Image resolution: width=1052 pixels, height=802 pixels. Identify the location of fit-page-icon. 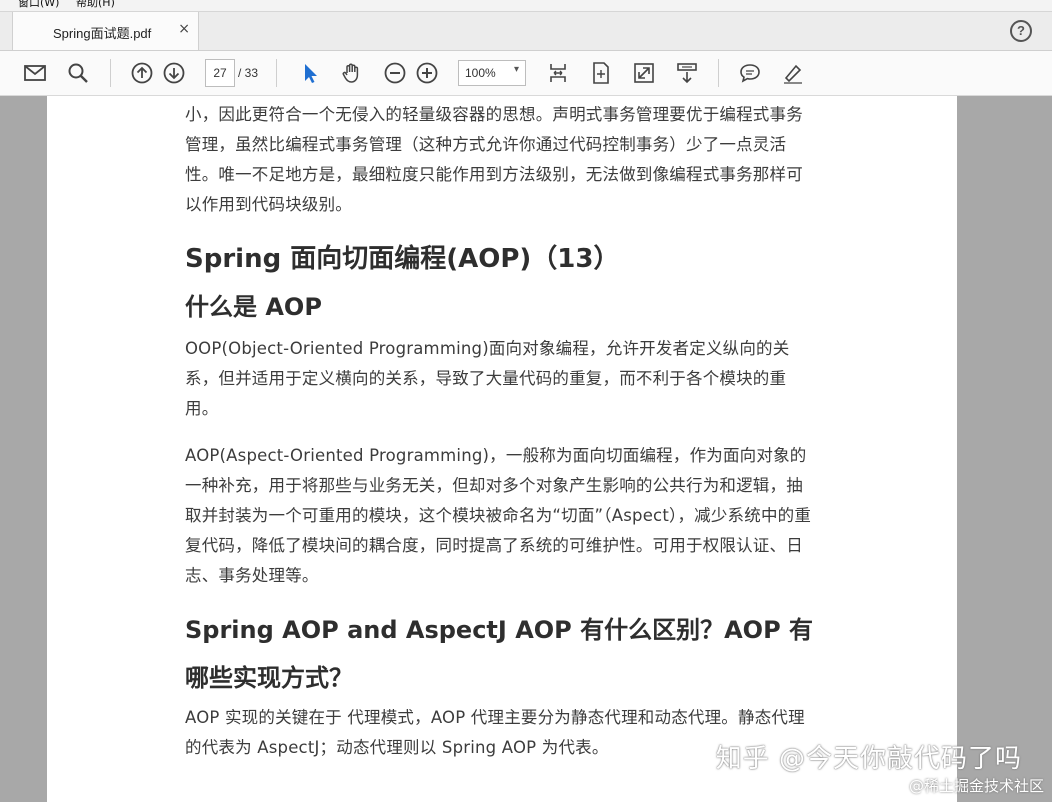
(601, 73).